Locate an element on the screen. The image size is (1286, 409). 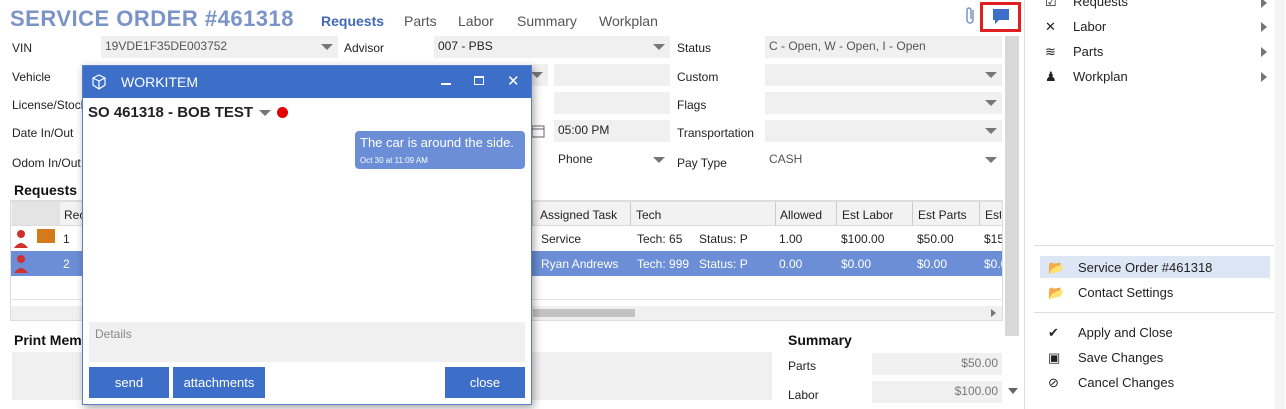
page-title: SERVICE ORDER #461318 is located at coordinates (152, 18).